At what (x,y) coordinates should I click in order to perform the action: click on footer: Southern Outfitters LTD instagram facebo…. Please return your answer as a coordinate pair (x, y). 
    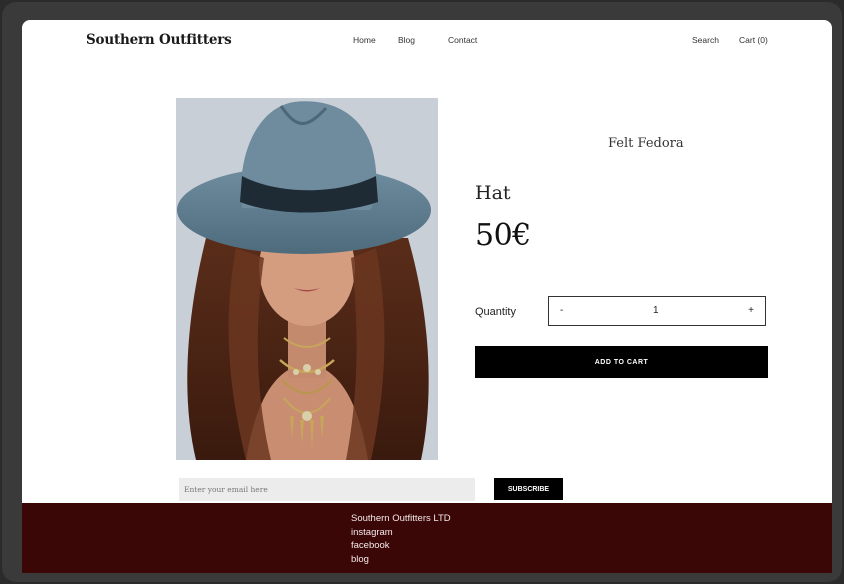
    Looking at the image, I should click on (427, 538).